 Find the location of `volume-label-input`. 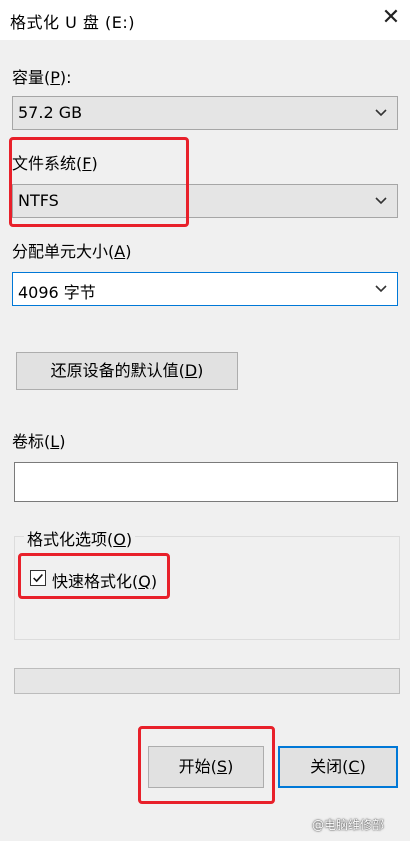

volume-label-input is located at coordinates (206, 482).